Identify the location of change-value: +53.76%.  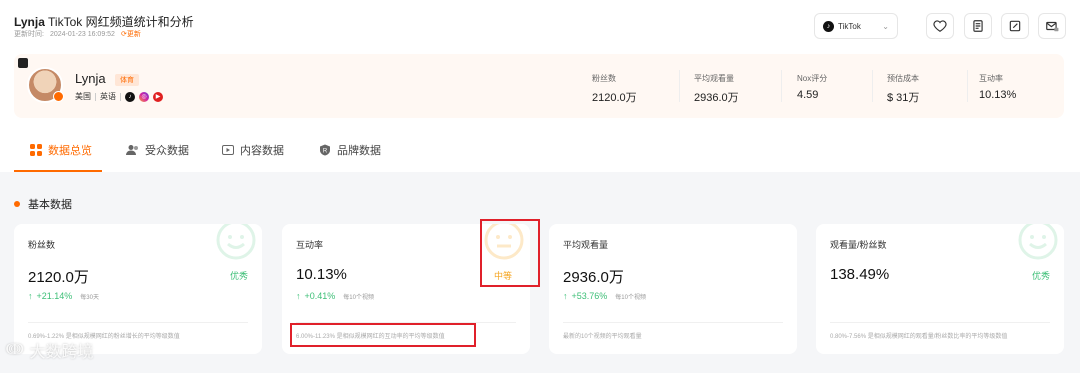
(589, 296).